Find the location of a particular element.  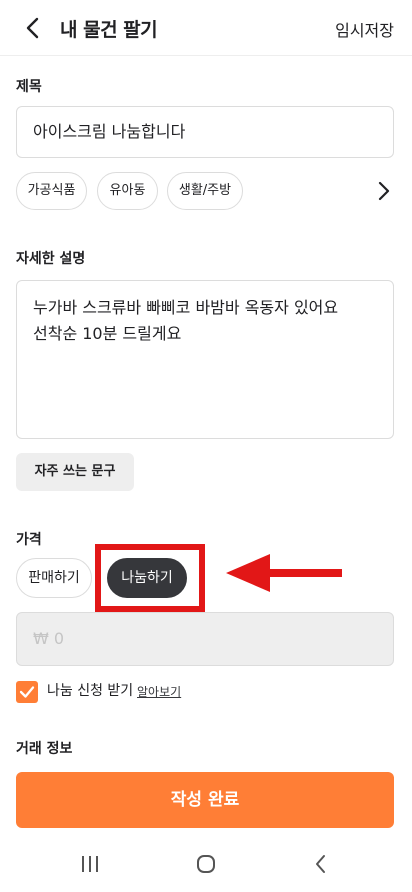

app-header: 내 물건 팔기 임시저장 is located at coordinates (206, 28).